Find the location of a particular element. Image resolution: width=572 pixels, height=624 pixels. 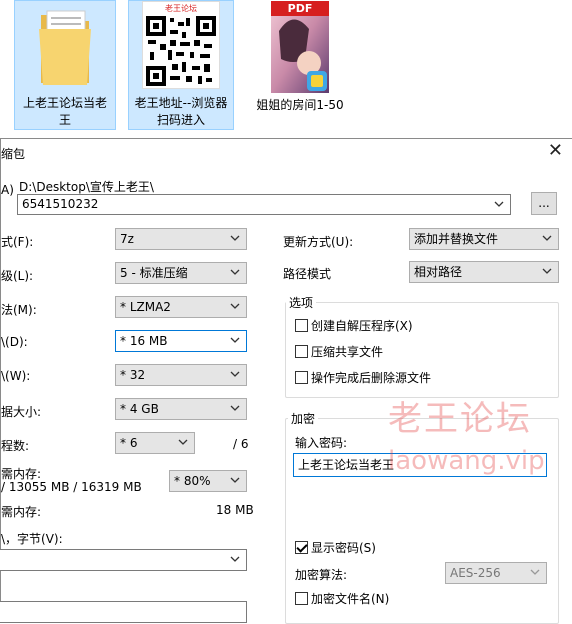

show-password-checkbox: 显示密码(S) is located at coordinates (335, 548).